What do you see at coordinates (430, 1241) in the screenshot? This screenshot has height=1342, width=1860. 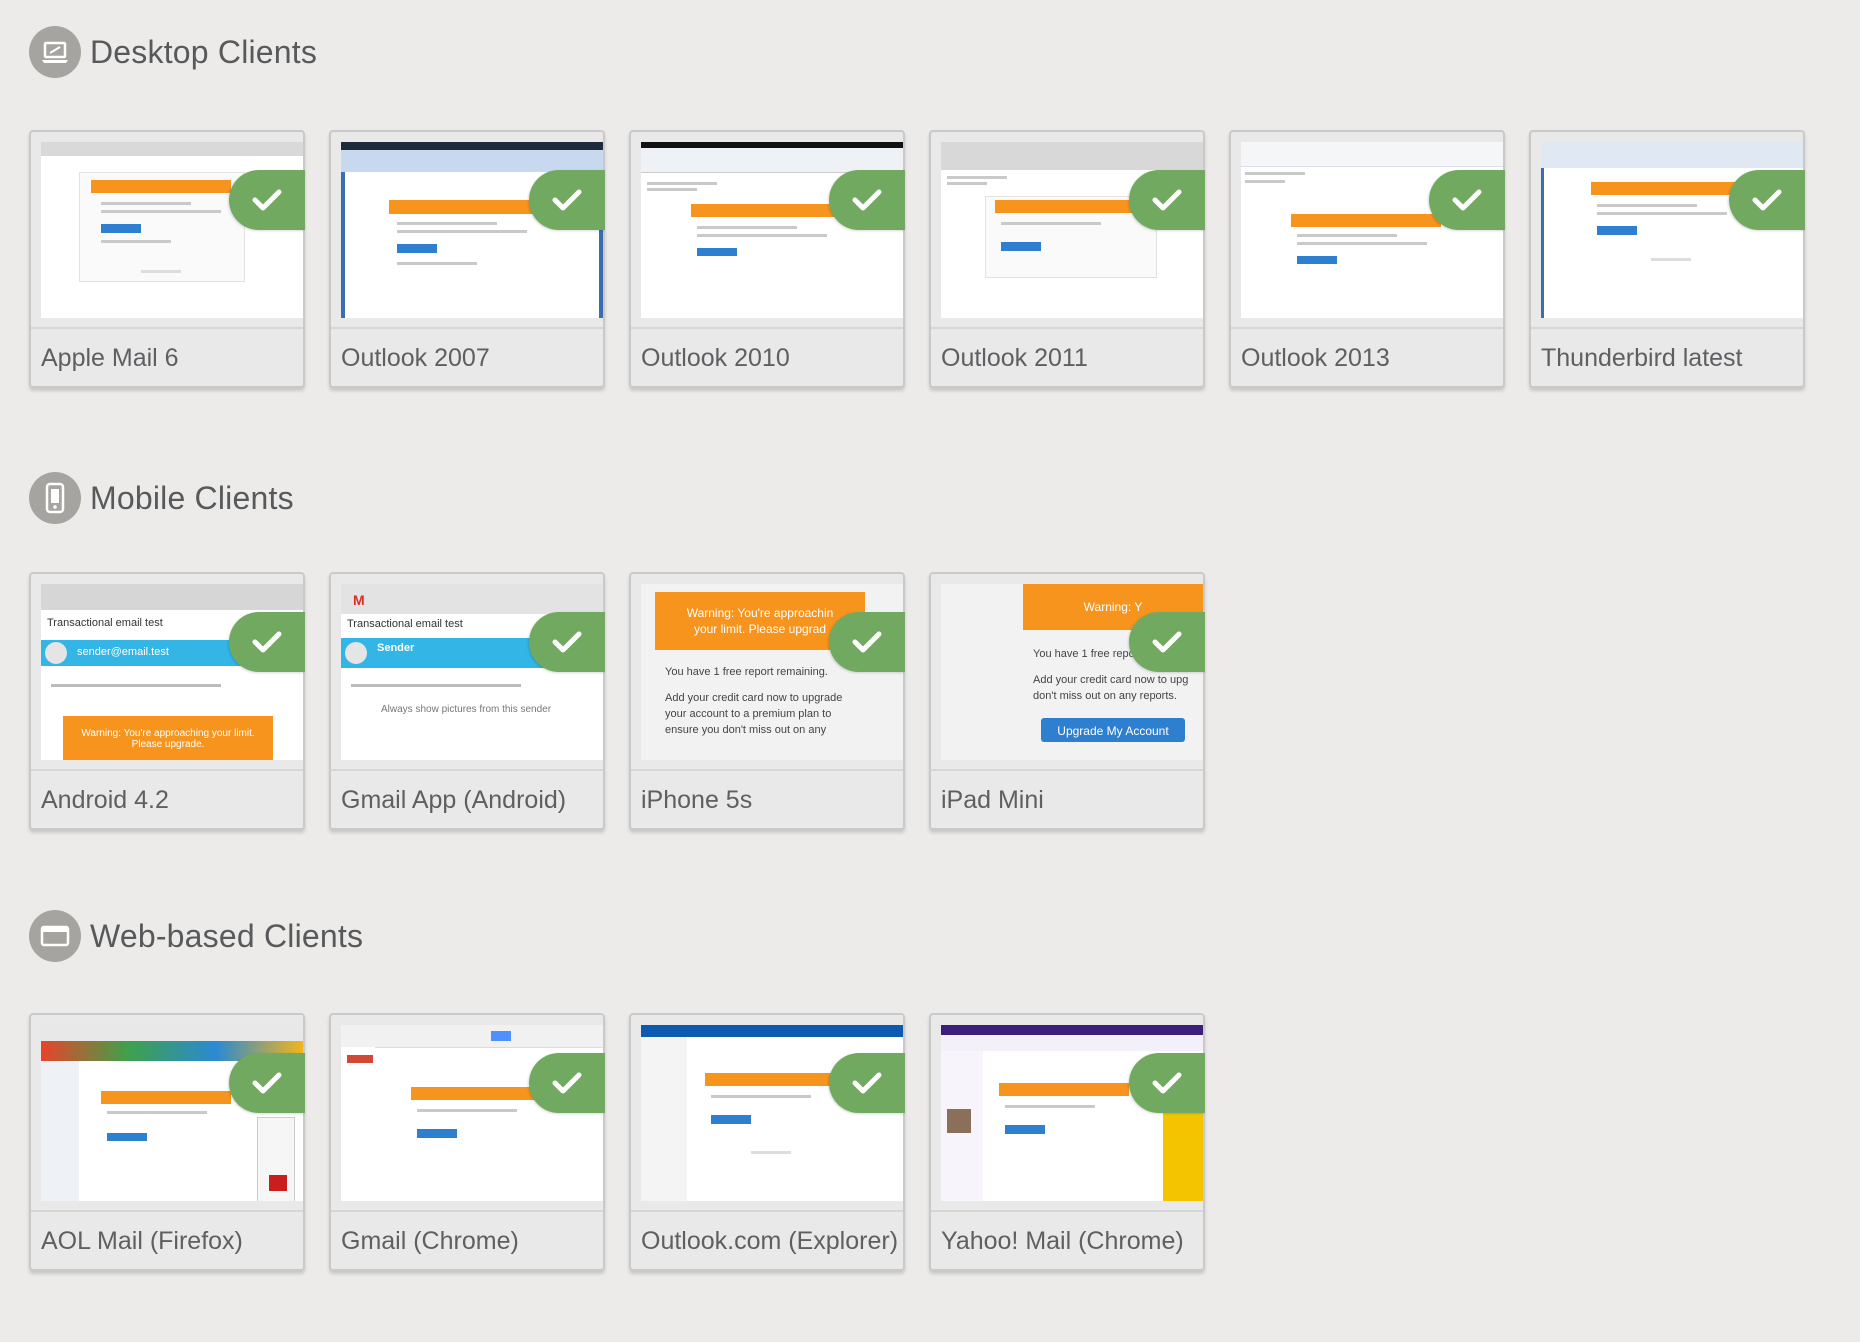 I see `client-label: Gmail (Chrome)` at bounding box center [430, 1241].